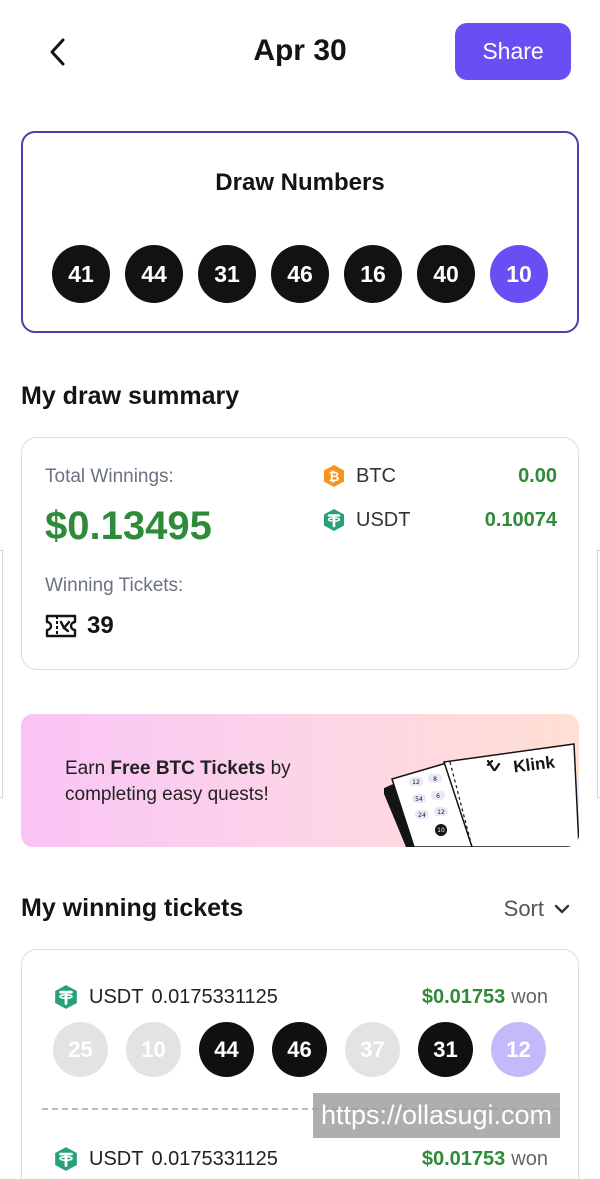 This screenshot has width=600, height=1179. What do you see at coordinates (439, 520) in the screenshot?
I see `coin-row-usdt: USDT 0.10074` at bounding box center [439, 520].